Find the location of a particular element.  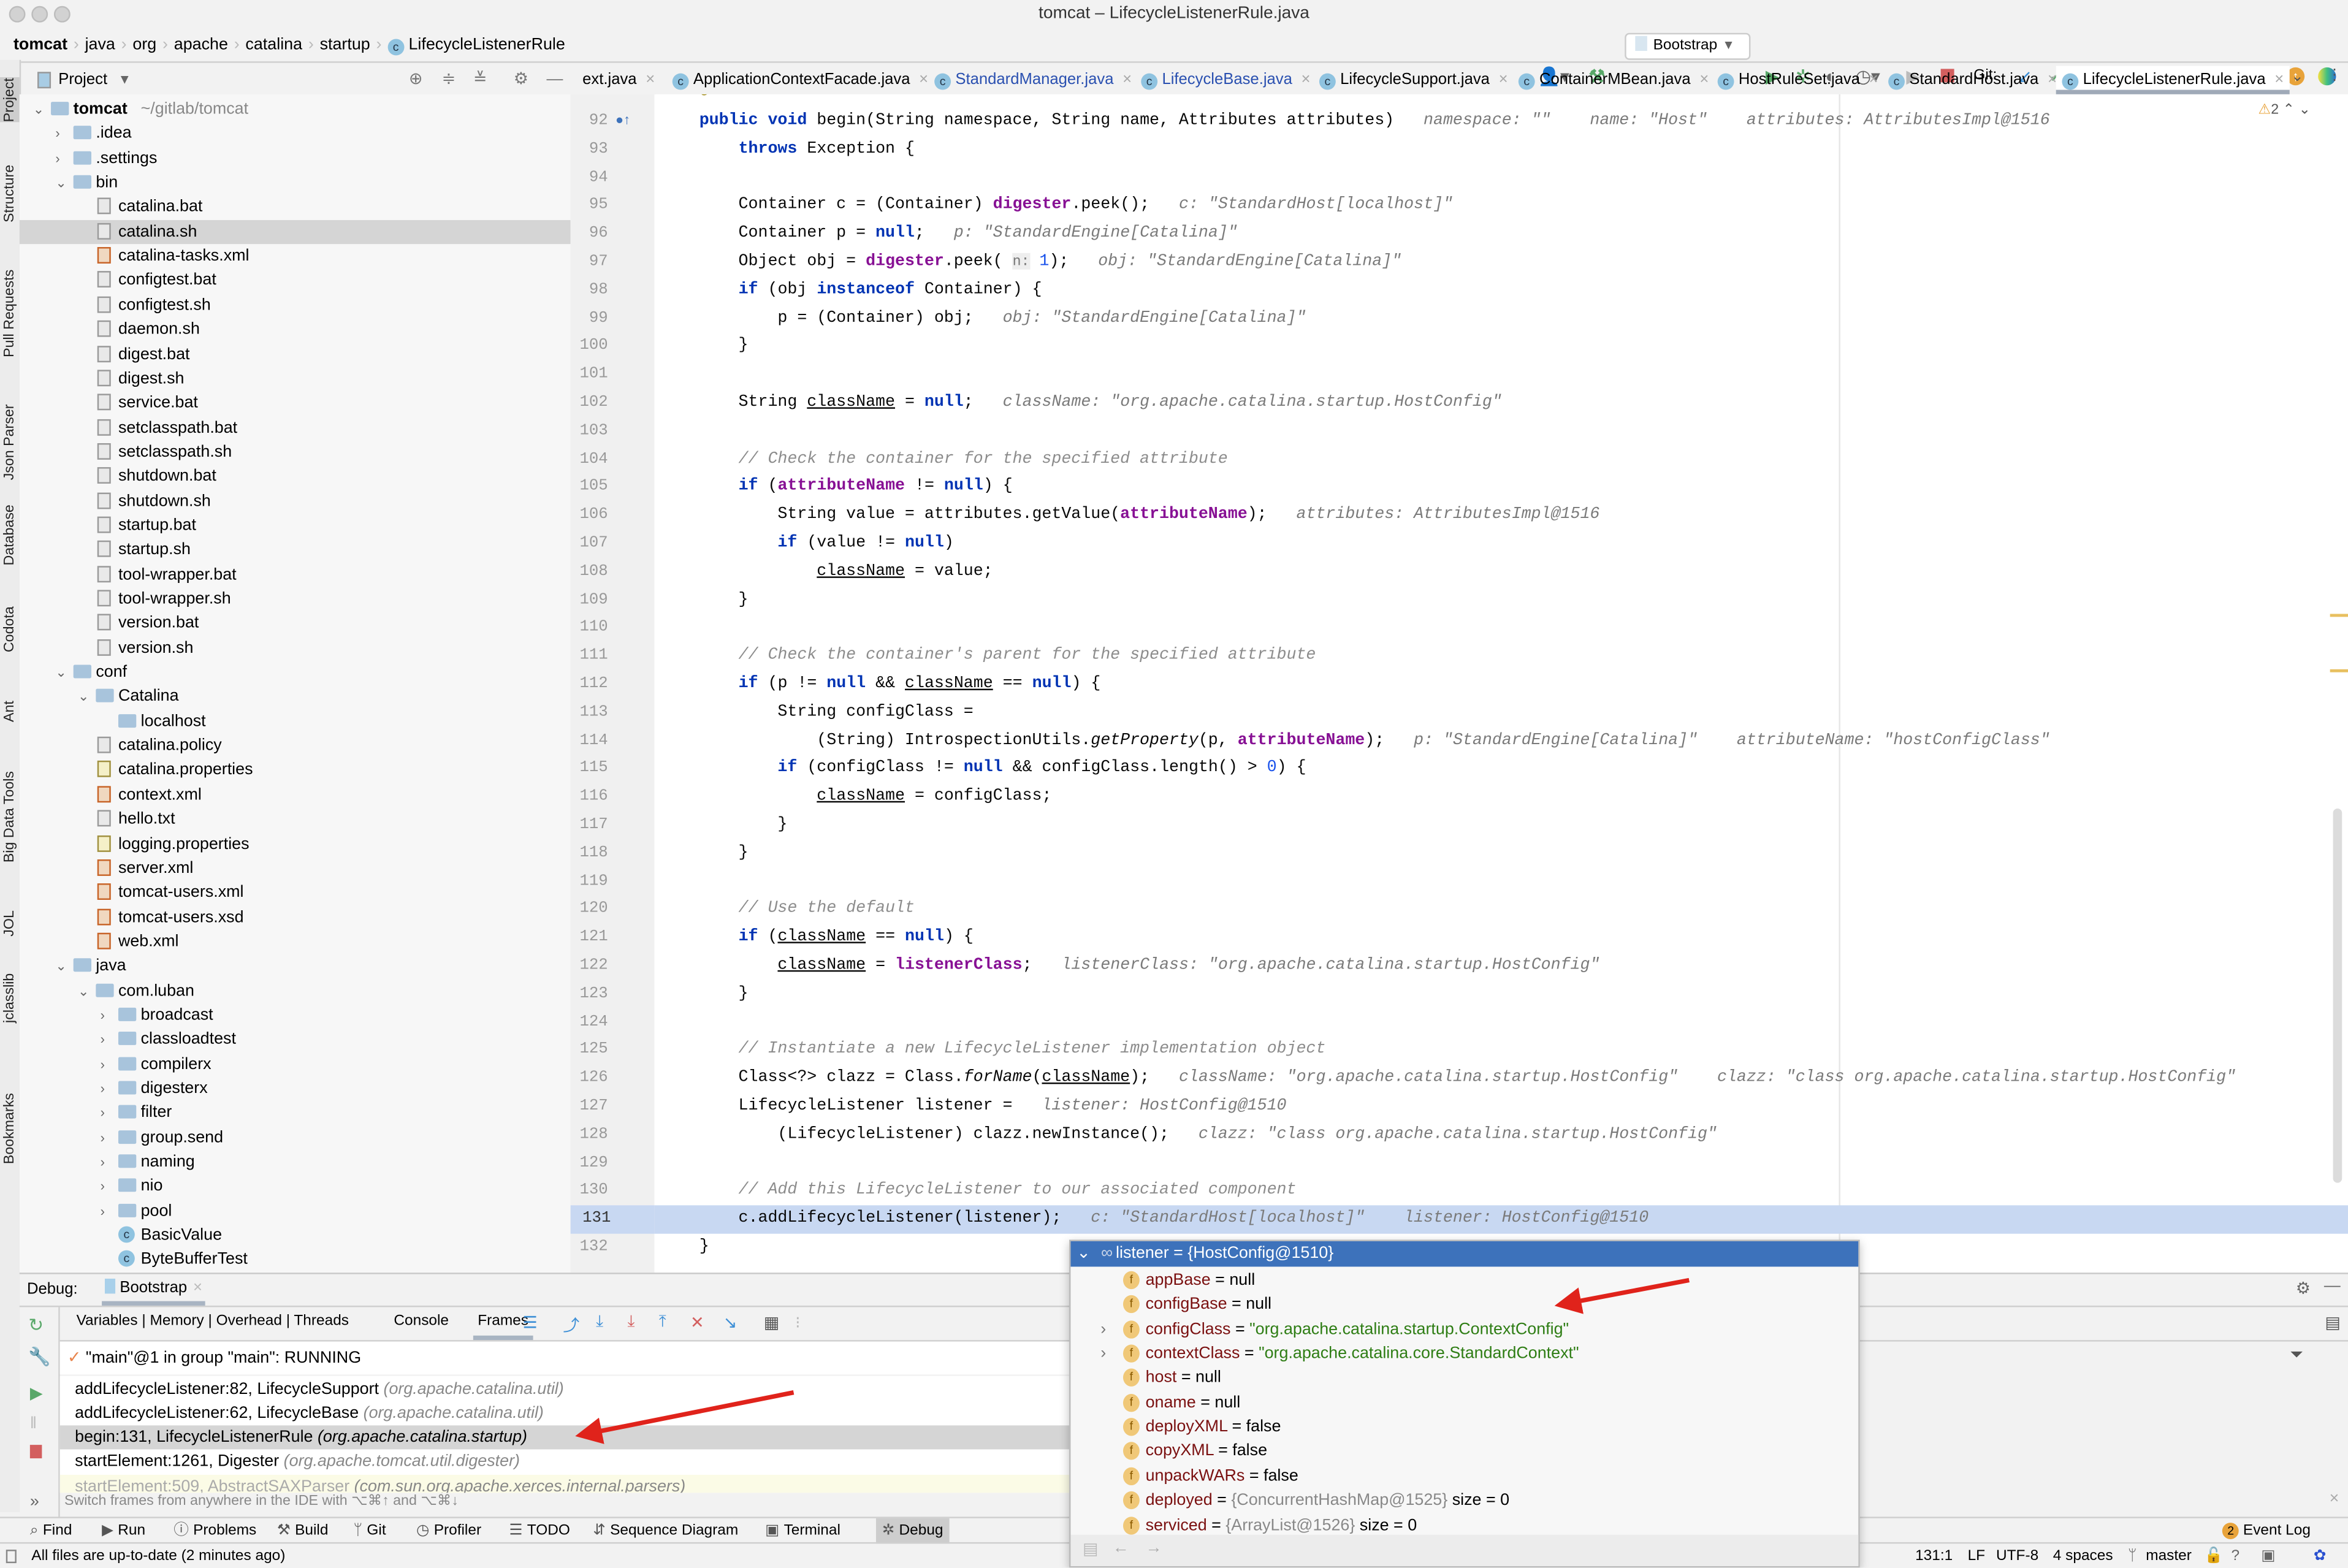

annotation-arrows is located at coordinates (1132, 1361).